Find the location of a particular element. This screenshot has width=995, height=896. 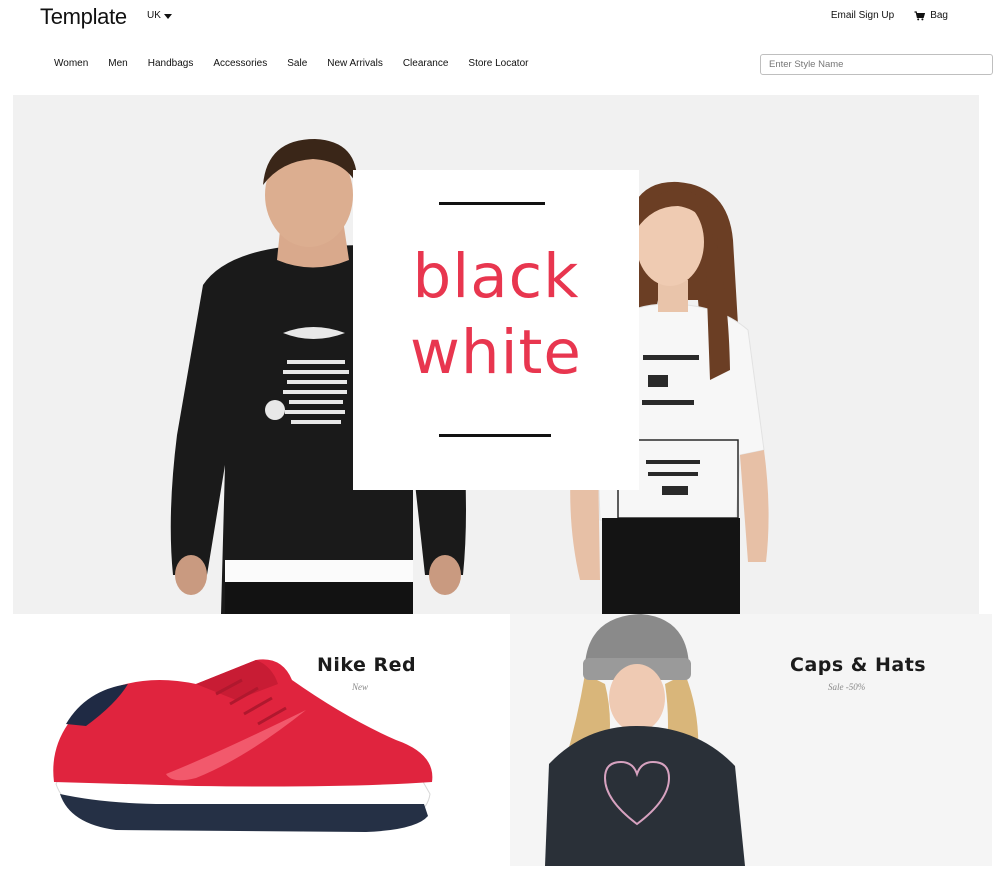

bag-link: Bag is located at coordinates (931, 15).